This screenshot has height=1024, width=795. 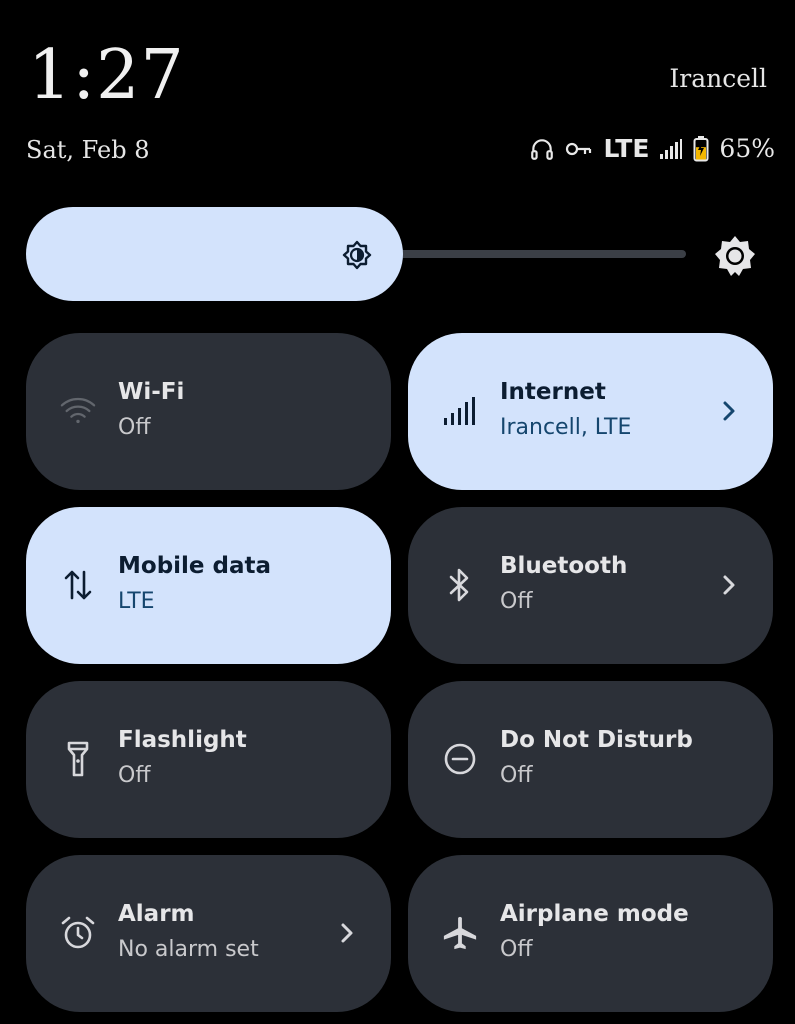 I want to click on tile-flashlight-status: Off, so click(x=134, y=775).